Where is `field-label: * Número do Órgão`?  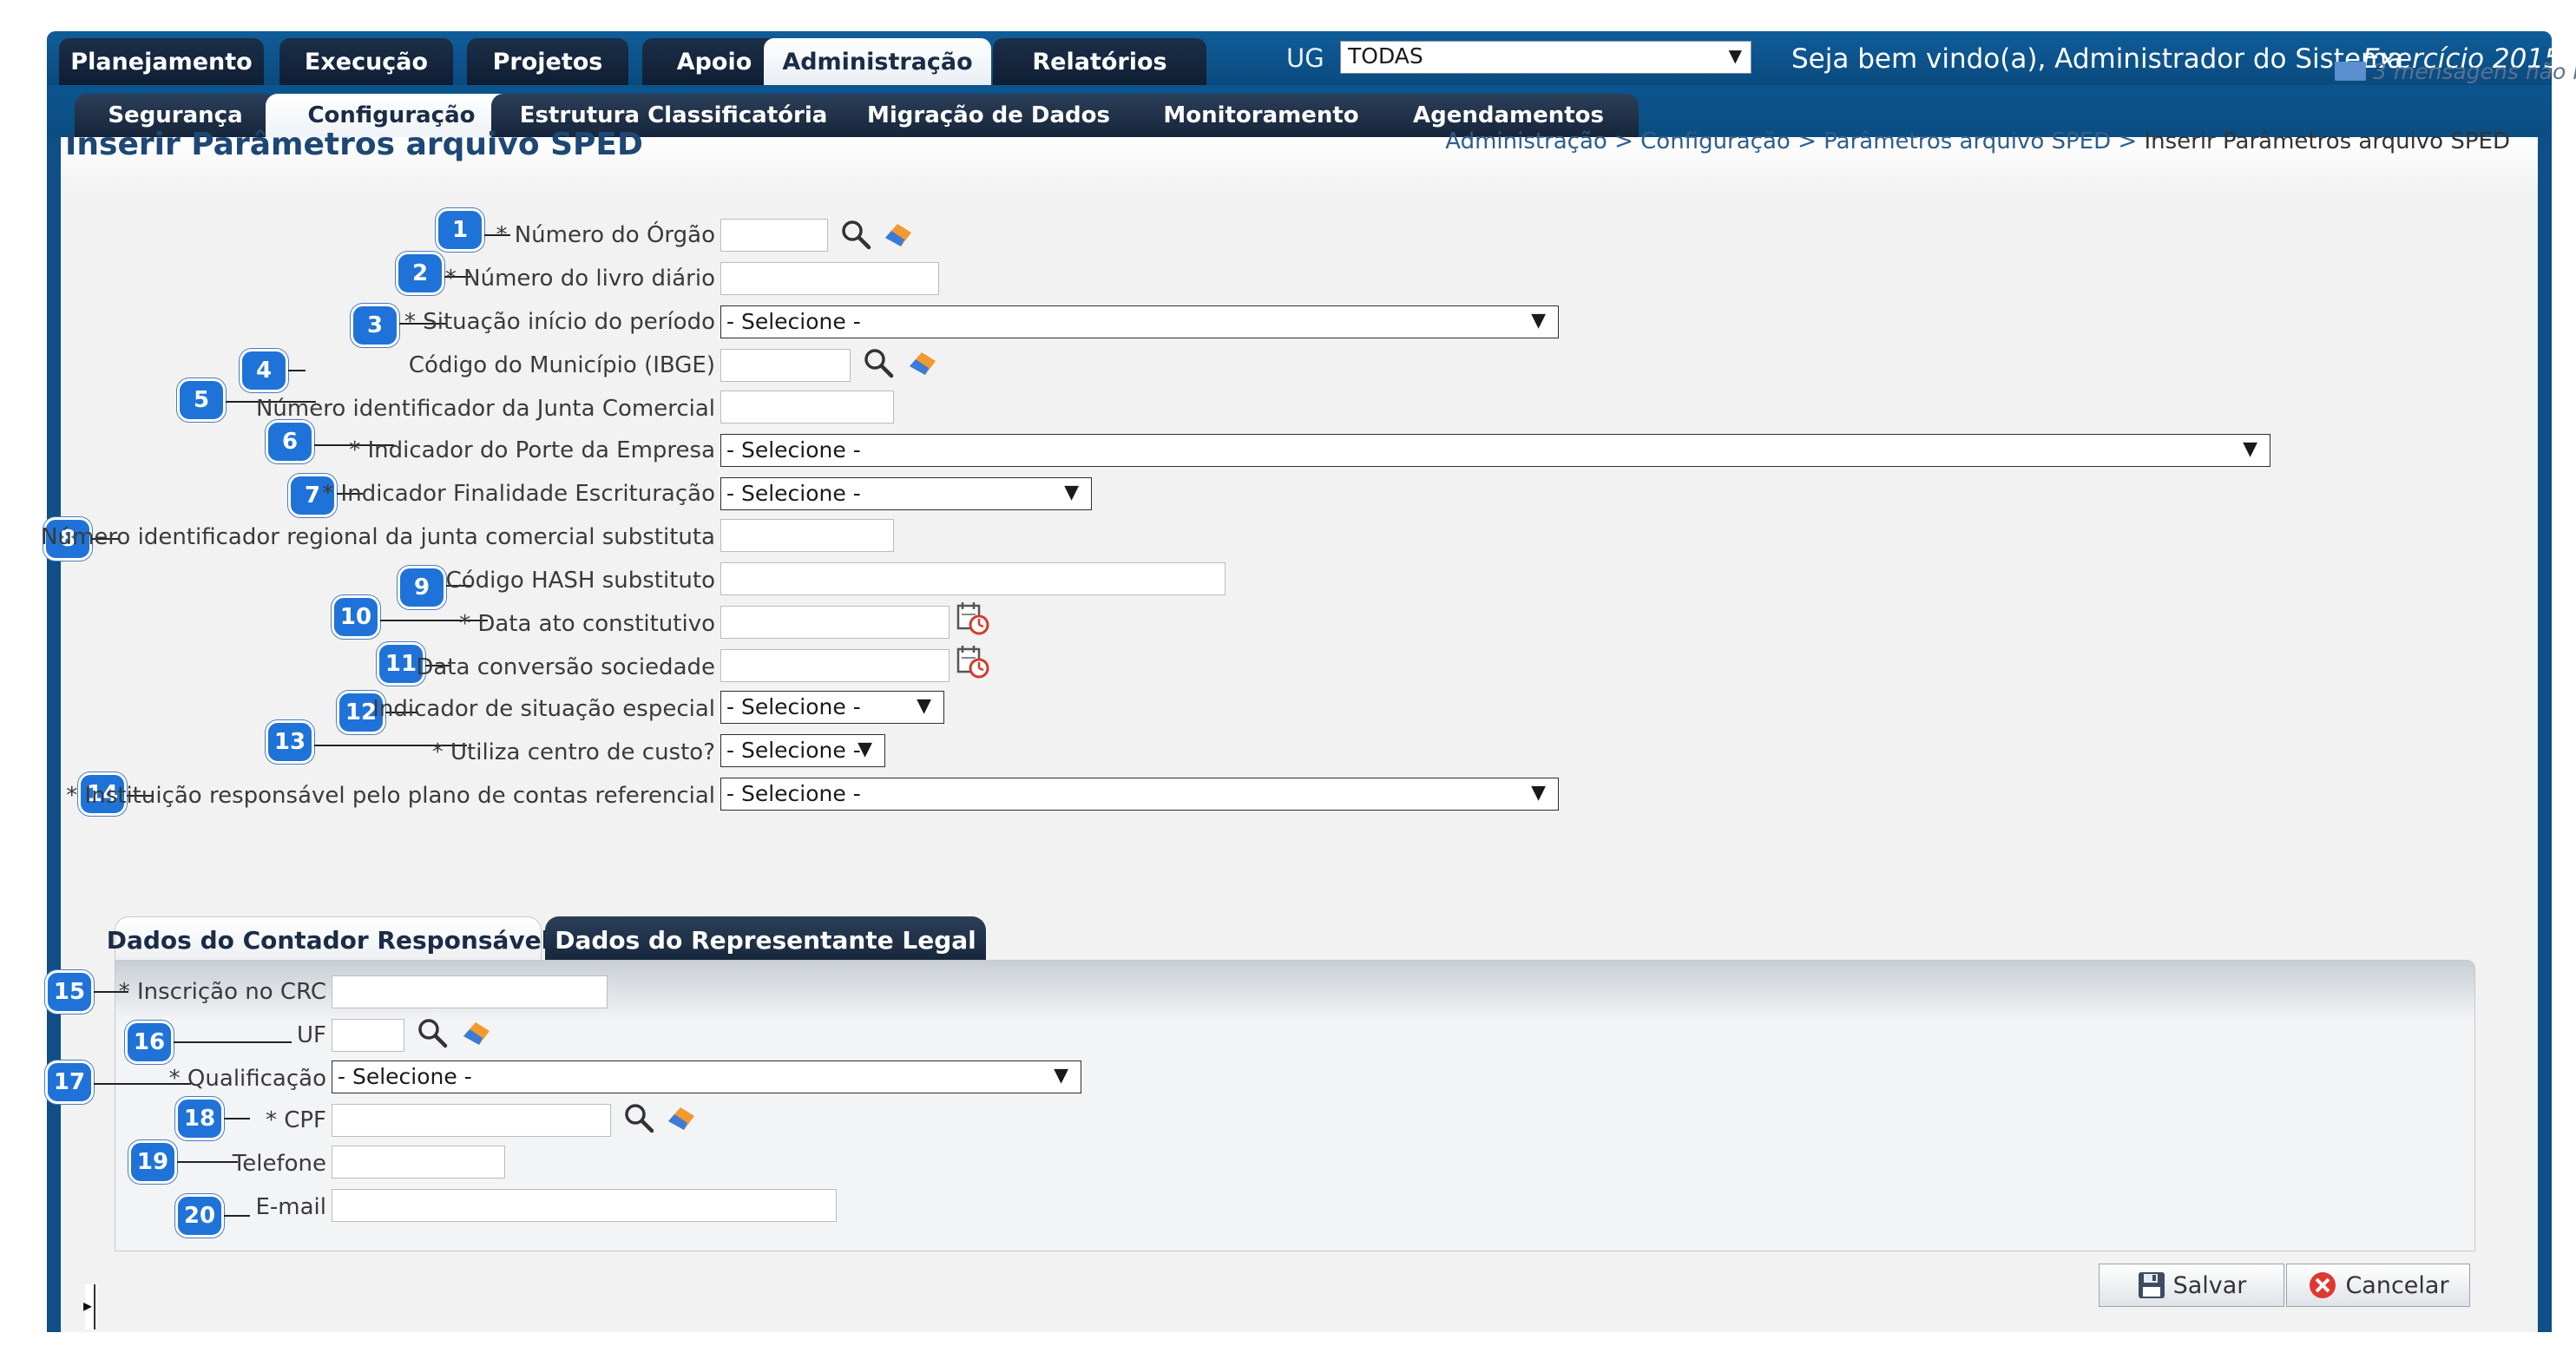 field-label: * Número do Órgão is located at coordinates (605, 235).